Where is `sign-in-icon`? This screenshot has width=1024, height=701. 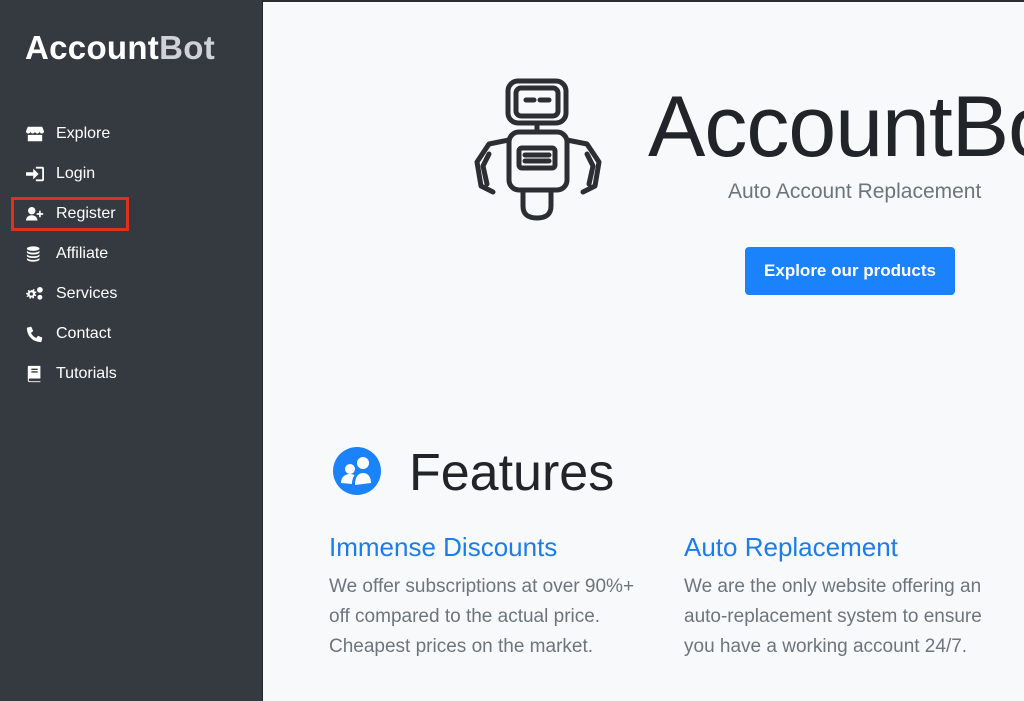
sign-in-icon is located at coordinates (35, 174).